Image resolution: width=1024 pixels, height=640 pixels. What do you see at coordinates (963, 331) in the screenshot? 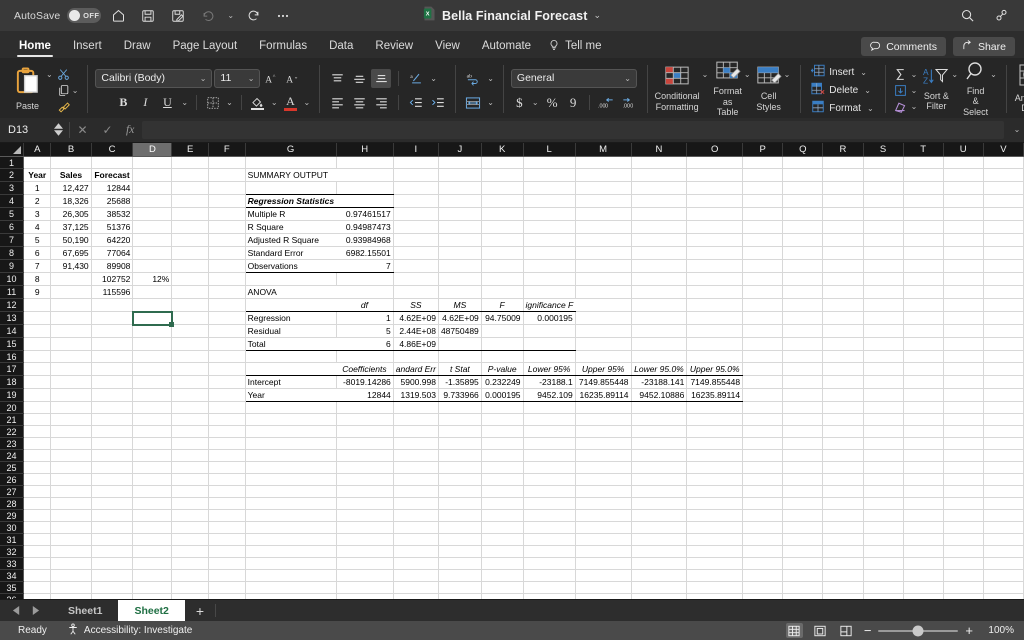
I see `cell-U14` at bounding box center [963, 331].